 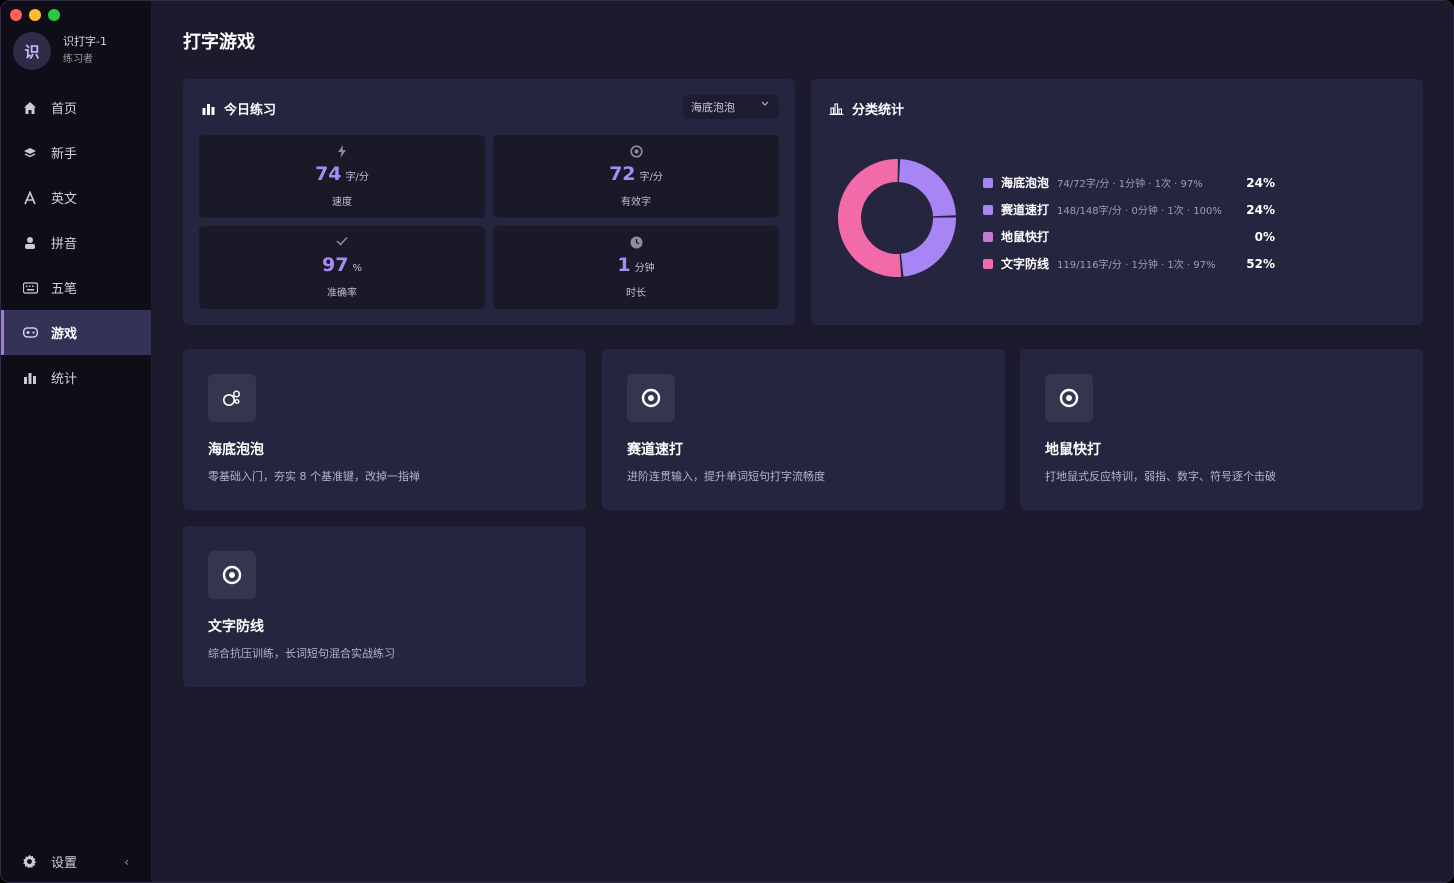 What do you see at coordinates (301, 653) in the screenshot?
I see `game-description: 综合抗压训练，长词短句混合实战练习` at bounding box center [301, 653].